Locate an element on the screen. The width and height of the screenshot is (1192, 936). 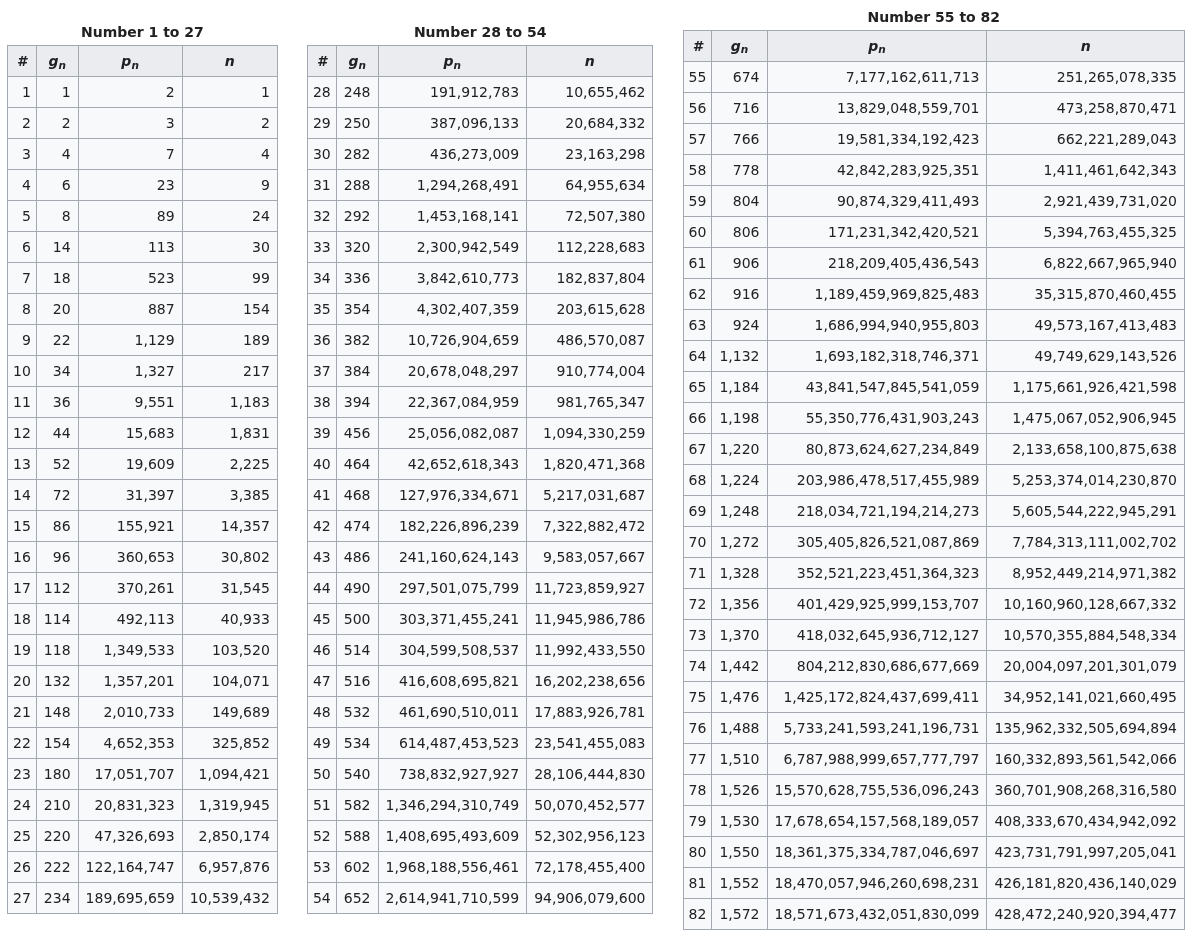
table-cell: 39 is located at coordinates (322, 433).